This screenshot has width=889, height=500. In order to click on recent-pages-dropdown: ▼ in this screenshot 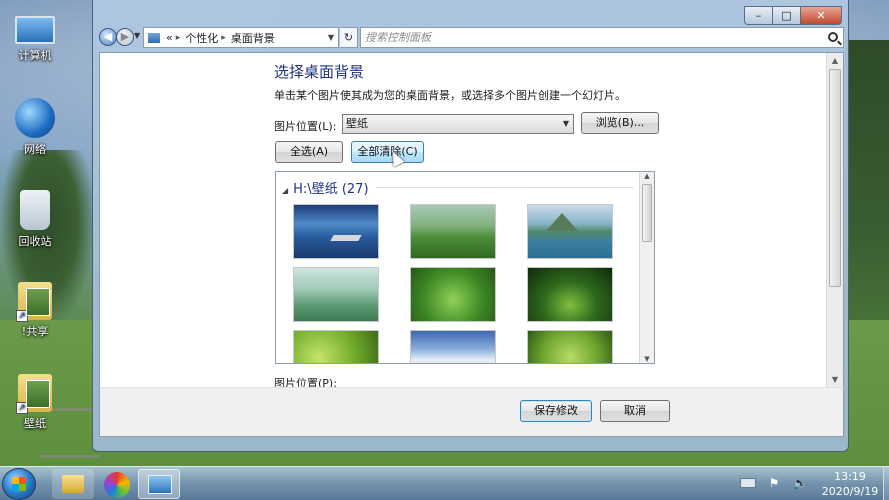, I will do `click(137, 35)`.